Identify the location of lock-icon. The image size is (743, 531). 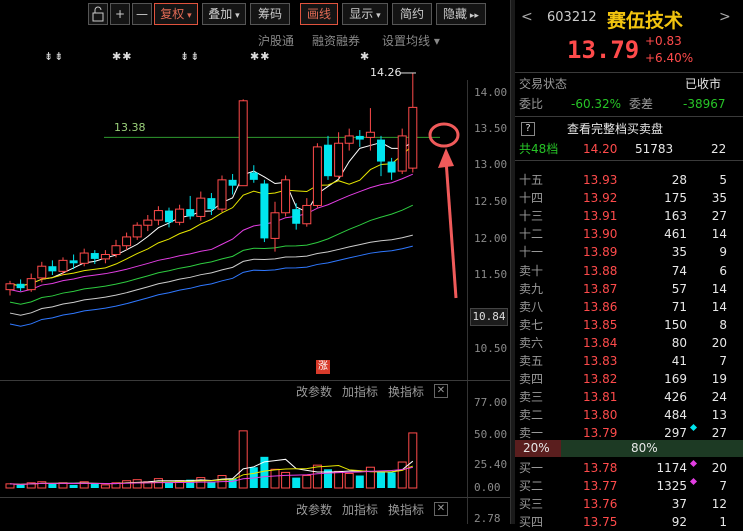
(98, 14).